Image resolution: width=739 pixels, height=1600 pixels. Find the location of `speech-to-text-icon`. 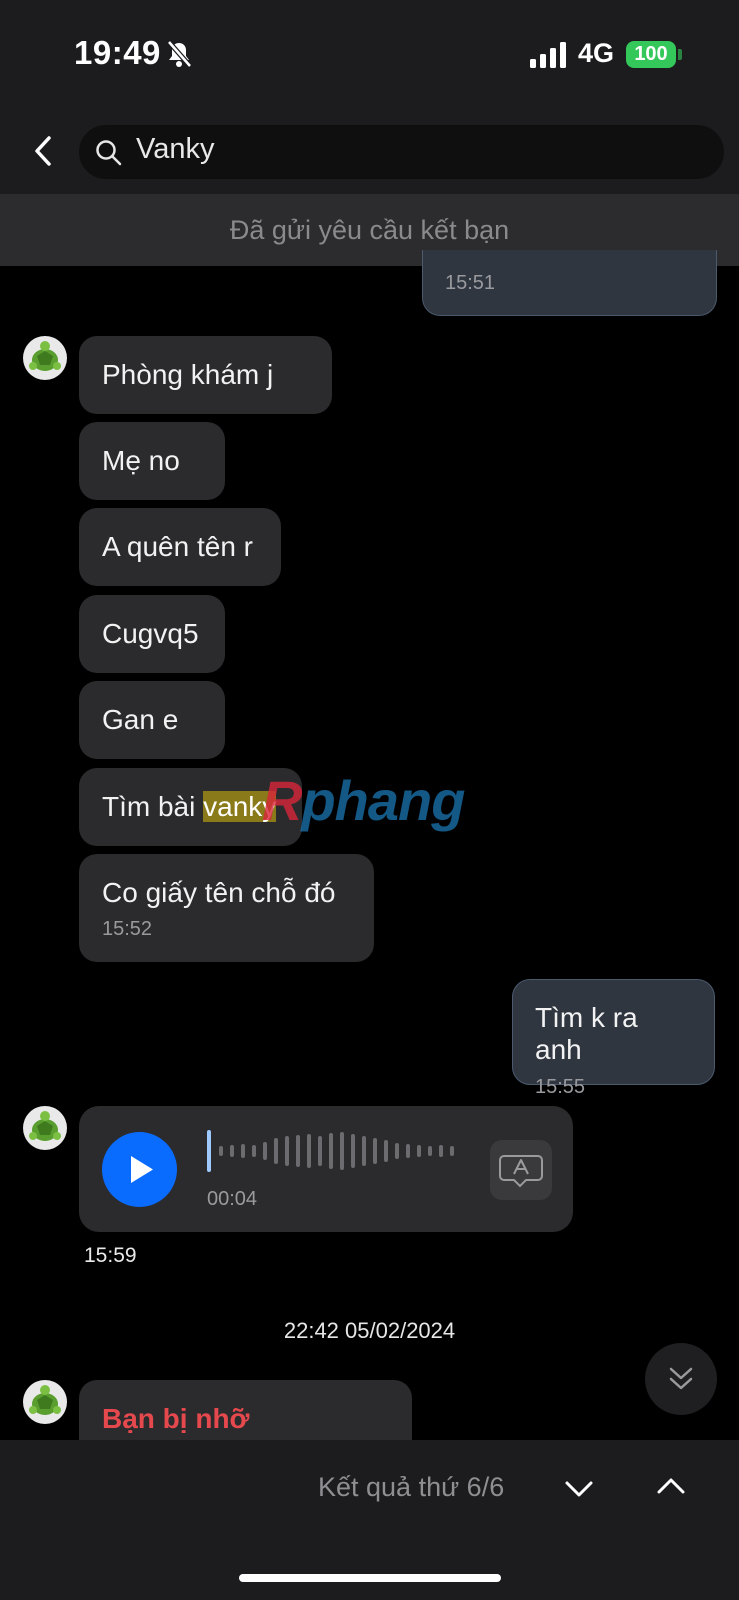

speech-to-text-icon is located at coordinates (521, 1171).